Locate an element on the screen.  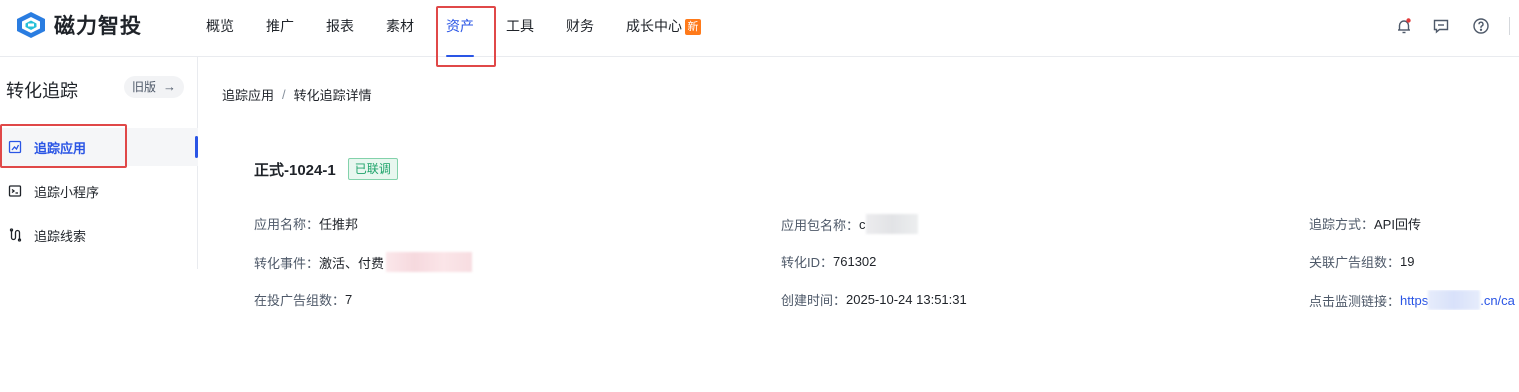
nav-item-assets: 资产 is located at coordinates (460, 28).